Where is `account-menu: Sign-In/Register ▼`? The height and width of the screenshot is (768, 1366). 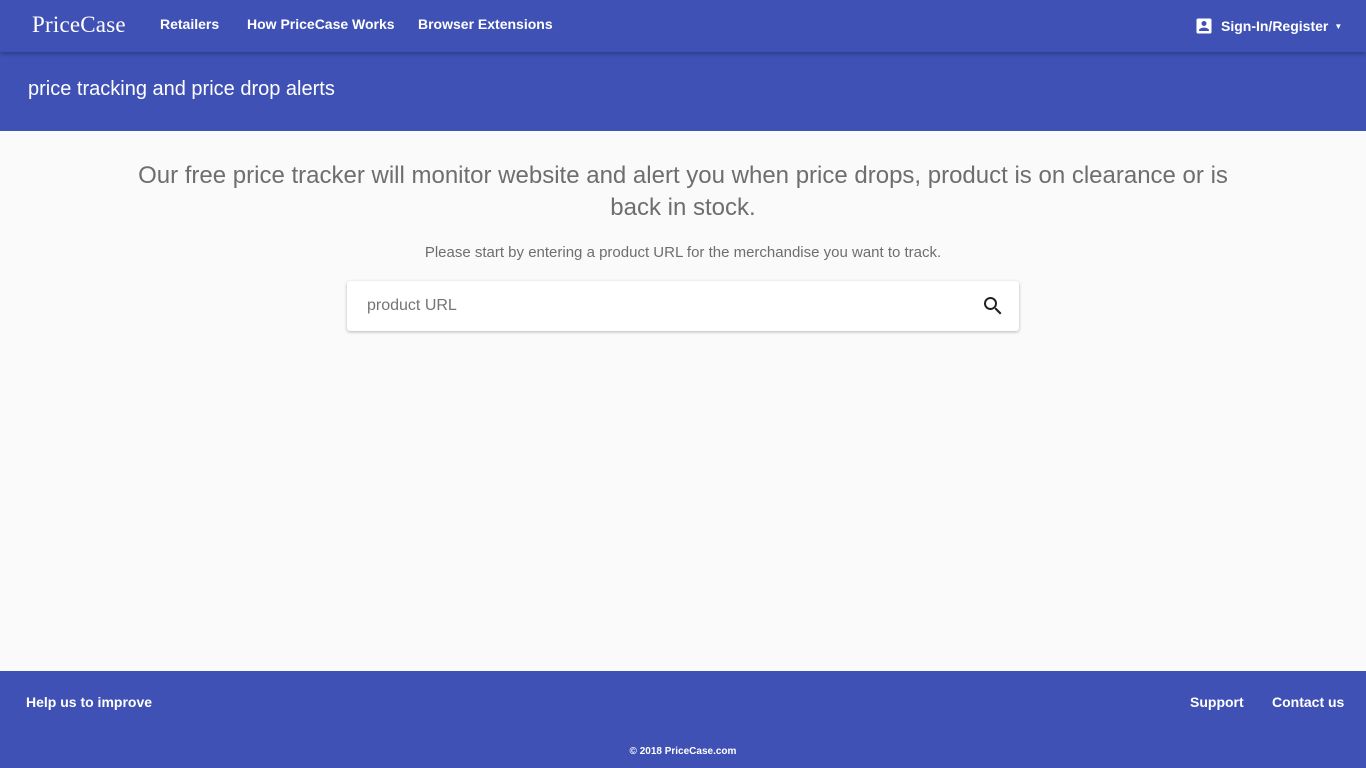 account-menu: Sign-In/Register ▼ is located at coordinates (1268, 26).